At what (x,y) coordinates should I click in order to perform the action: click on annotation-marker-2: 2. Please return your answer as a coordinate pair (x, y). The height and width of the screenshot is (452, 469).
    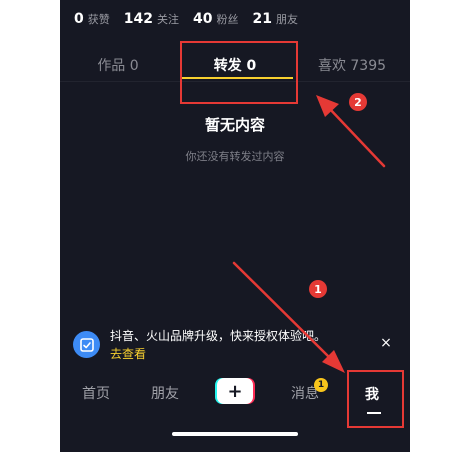
    Looking at the image, I should click on (358, 102).